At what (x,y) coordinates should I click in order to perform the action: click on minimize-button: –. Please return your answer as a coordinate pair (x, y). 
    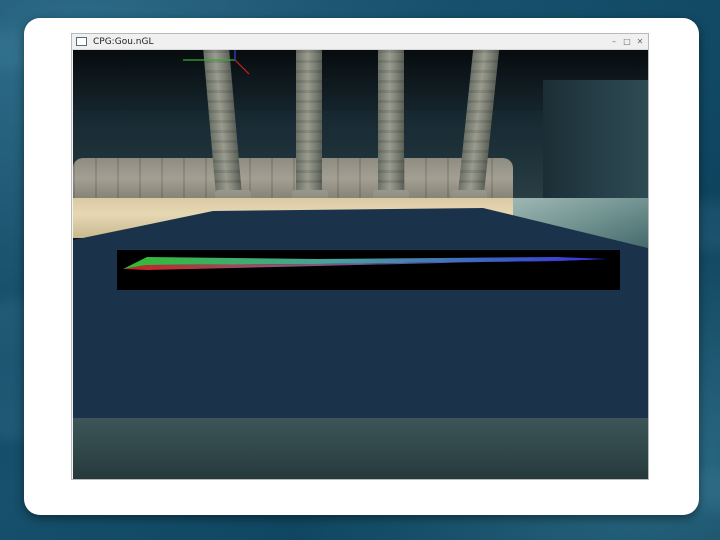
    Looking at the image, I should click on (614, 41).